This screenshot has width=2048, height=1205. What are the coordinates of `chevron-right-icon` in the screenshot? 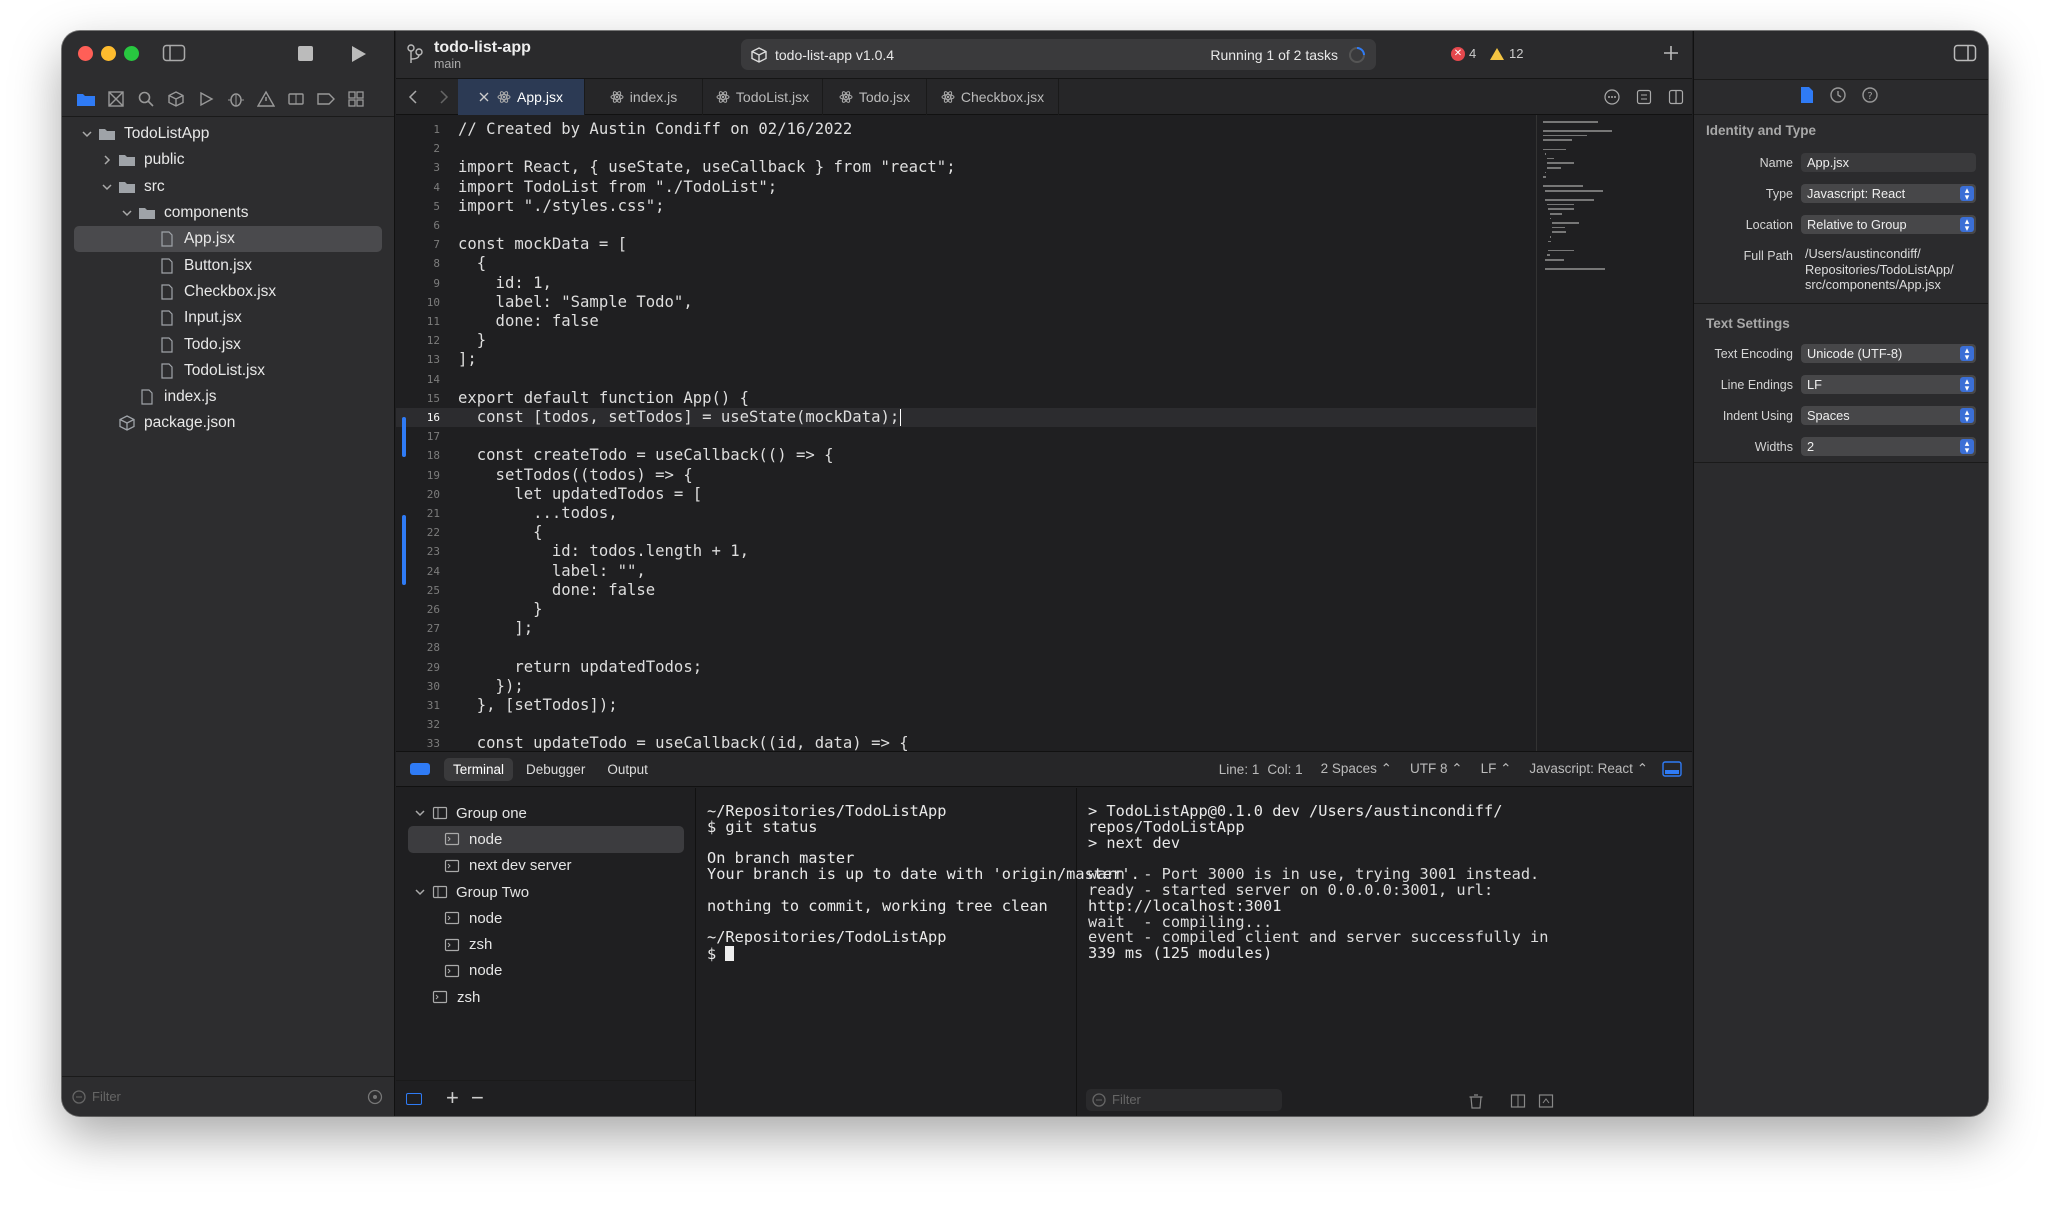 It's located at (107, 160).